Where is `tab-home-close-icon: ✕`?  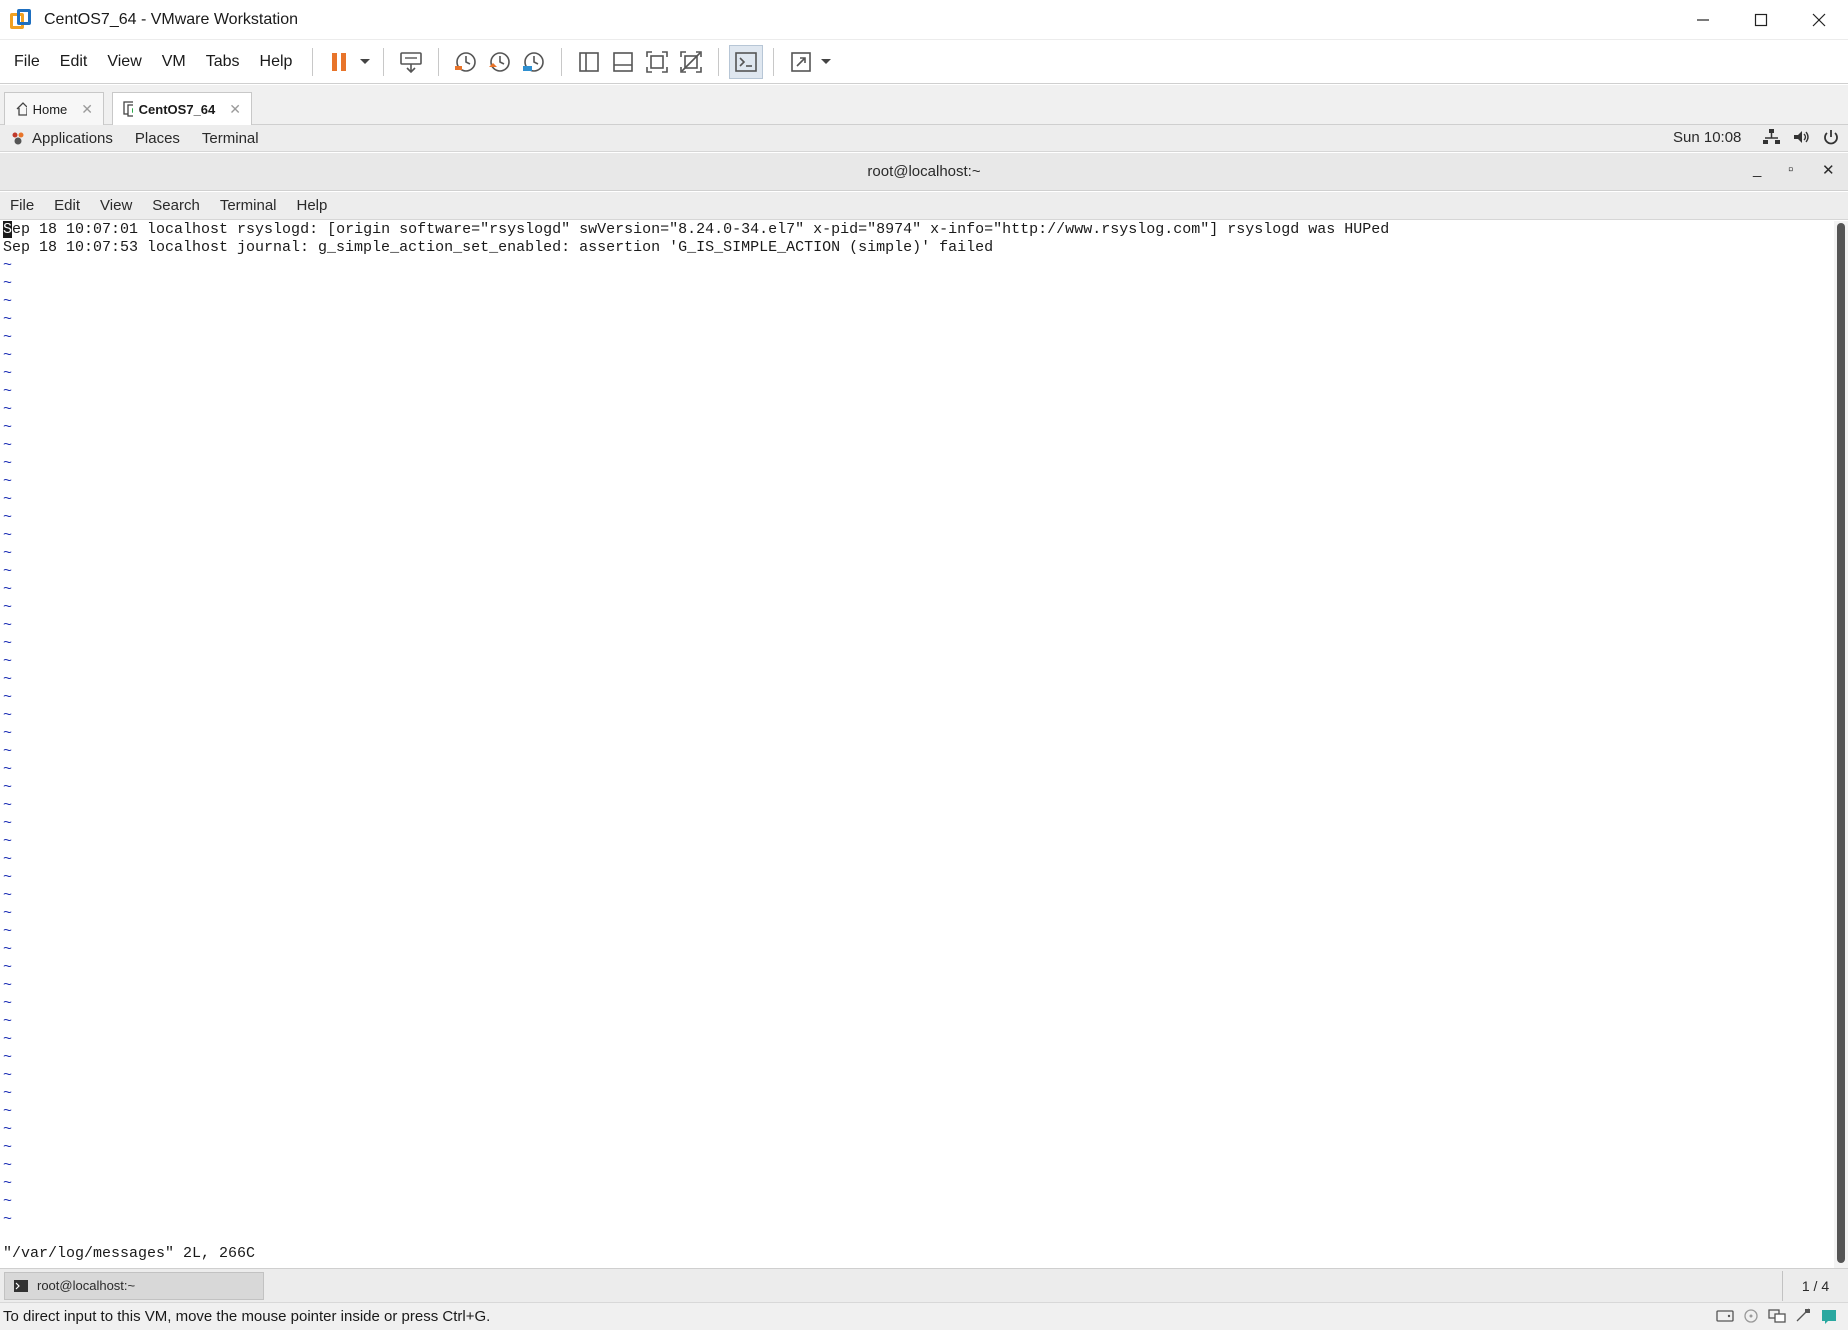 tab-home-close-icon: ✕ is located at coordinates (87, 109).